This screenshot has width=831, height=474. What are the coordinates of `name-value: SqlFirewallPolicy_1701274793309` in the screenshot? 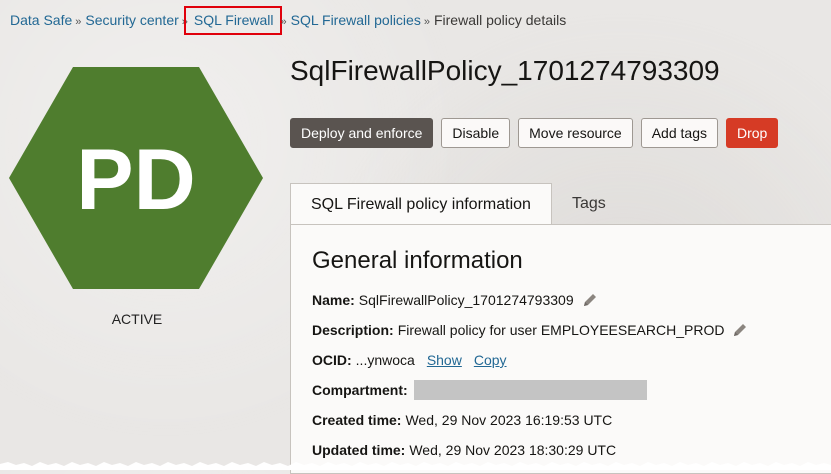 It's located at (466, 300).